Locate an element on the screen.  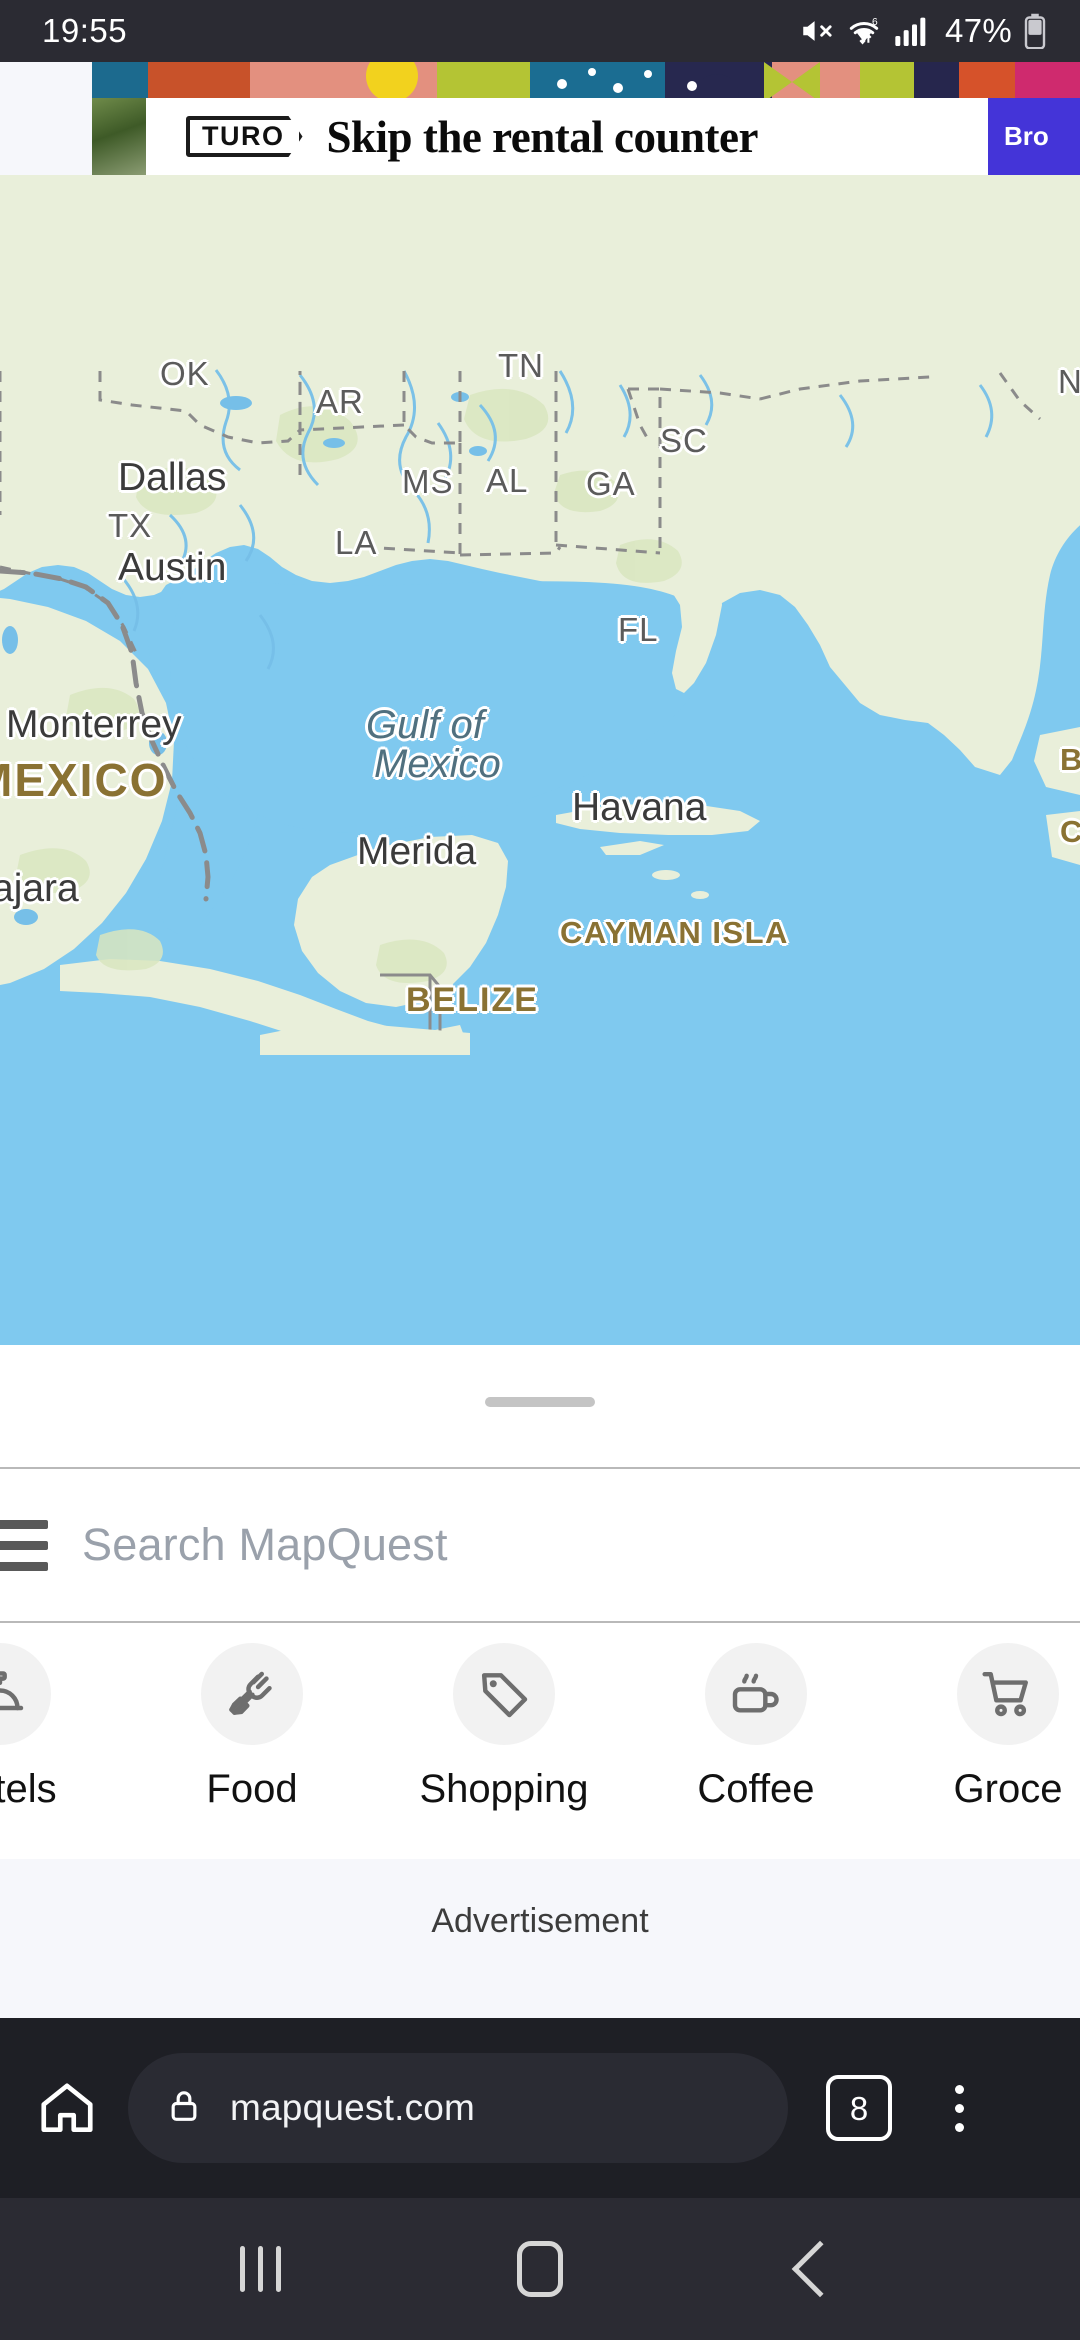
map-label-c: C is located at coordinates (1070, 831).